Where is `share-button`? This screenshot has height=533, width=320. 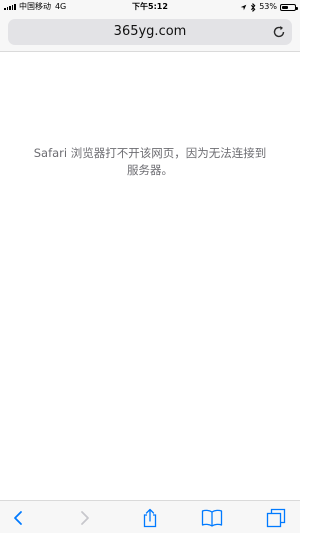 share-button is located at coordinates (150, 518).